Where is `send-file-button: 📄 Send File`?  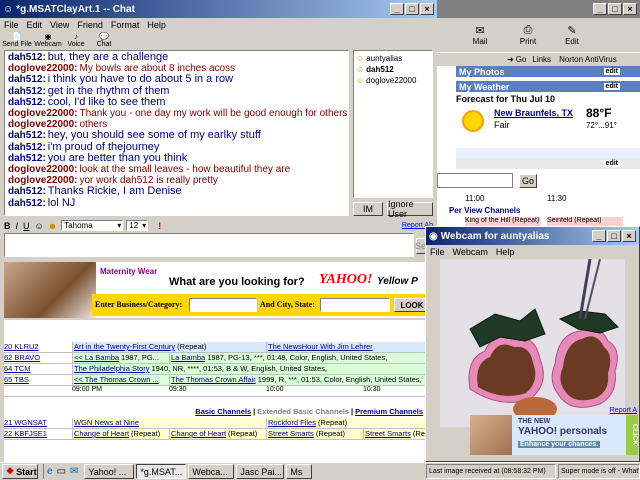
send-file-button: 📄 Send File is located at coordinates (17, 41).